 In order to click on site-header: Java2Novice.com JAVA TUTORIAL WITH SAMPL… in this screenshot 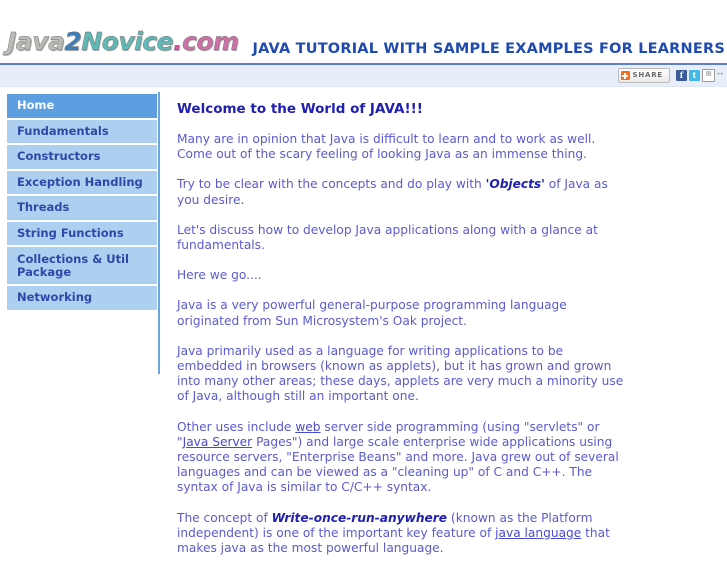, I will do `click(363, 32)`.